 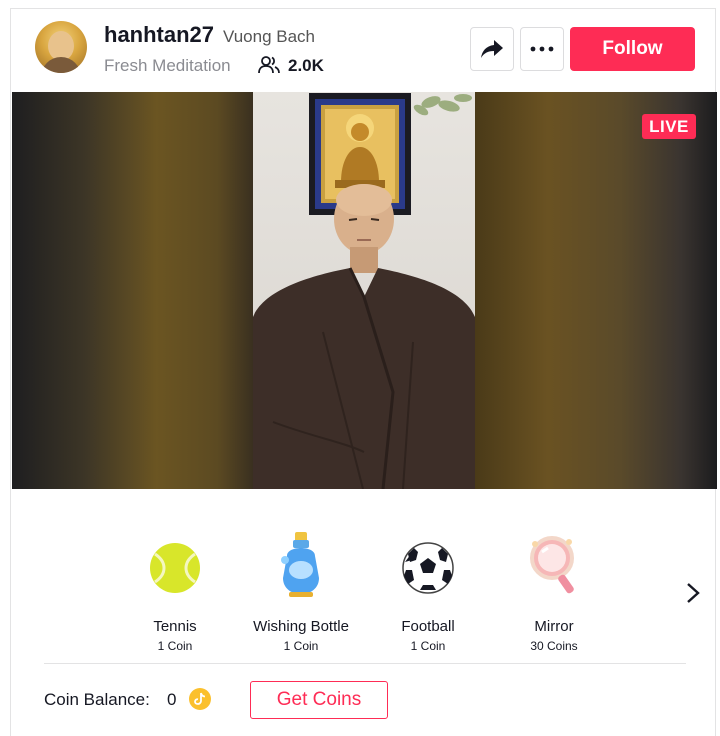 What do you see at coordinates (300, 564) in the screenshot?
I see `wishing-bottle-icon` at bounding box center [300, 564].